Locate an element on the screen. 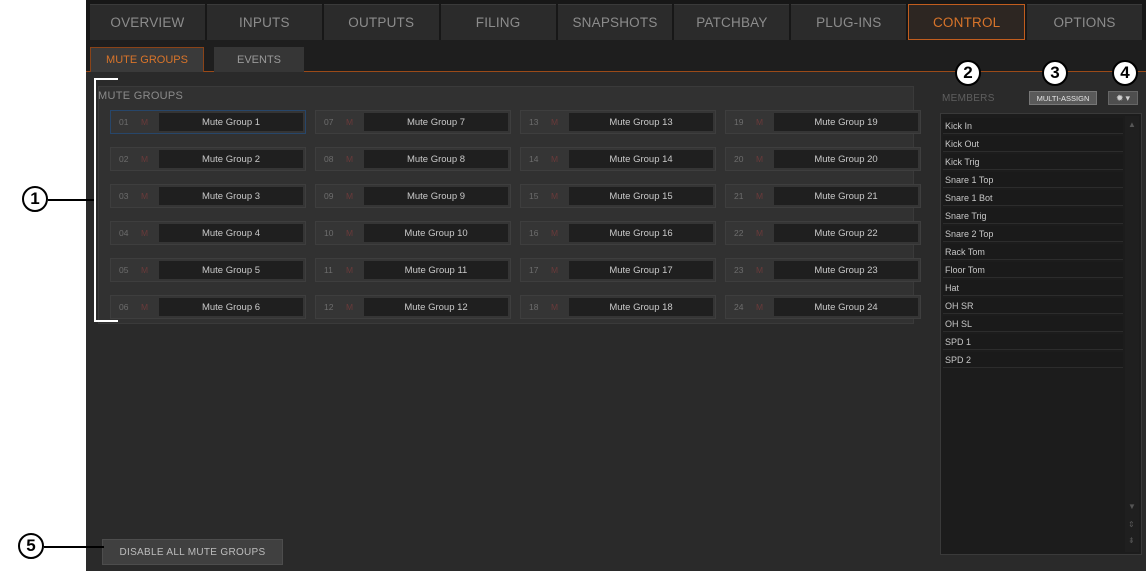 This screenshot has height=571, width=1146. mute-group-18: 18 M Mute Group 18 is located at coordinates (618, 307).